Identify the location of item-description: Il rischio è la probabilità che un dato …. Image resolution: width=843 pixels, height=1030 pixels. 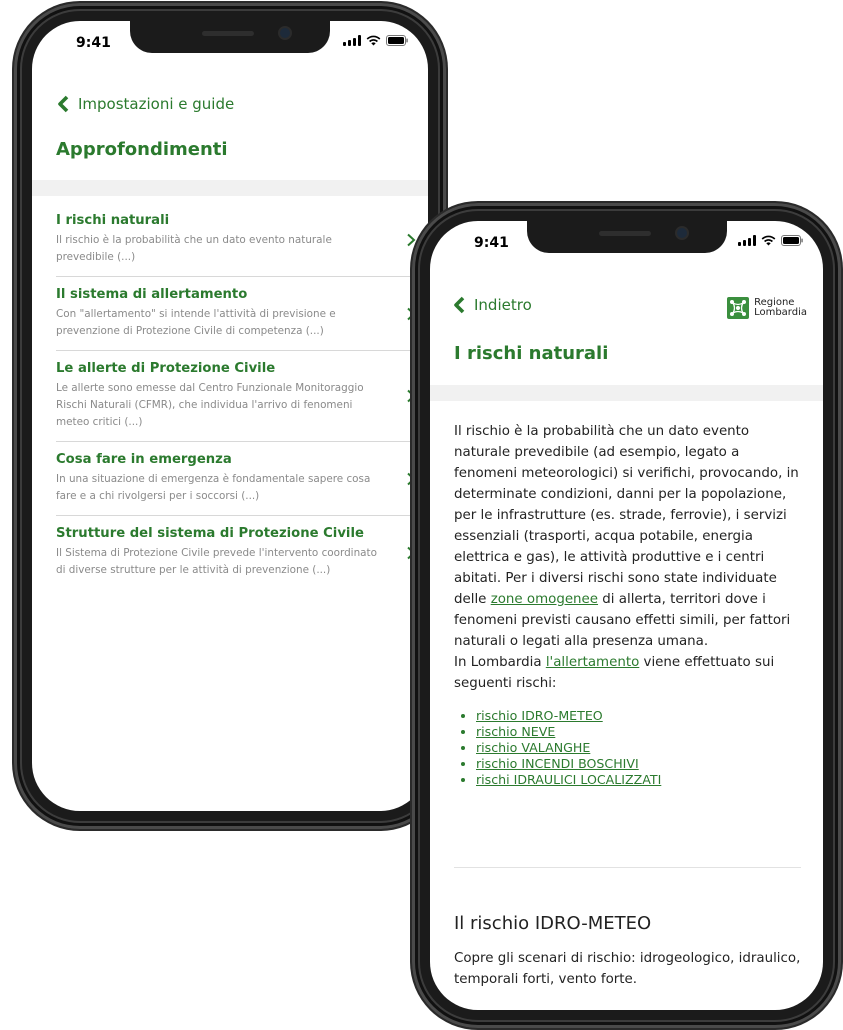
(194, 248).